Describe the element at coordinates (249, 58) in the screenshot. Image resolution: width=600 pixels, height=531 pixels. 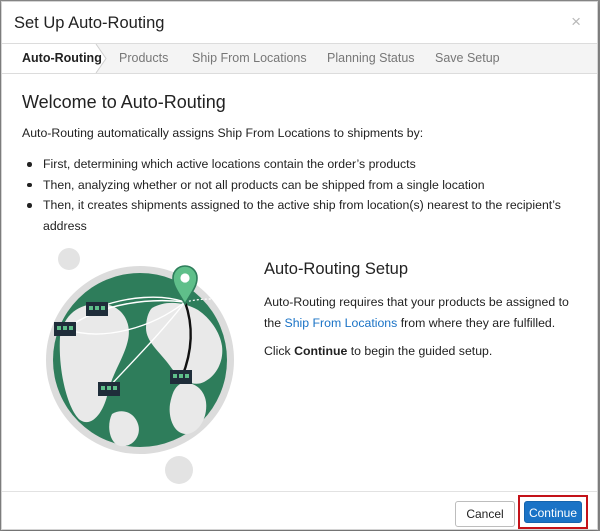
I see `step-ship-from-locations: Ship From Locations` at that location.